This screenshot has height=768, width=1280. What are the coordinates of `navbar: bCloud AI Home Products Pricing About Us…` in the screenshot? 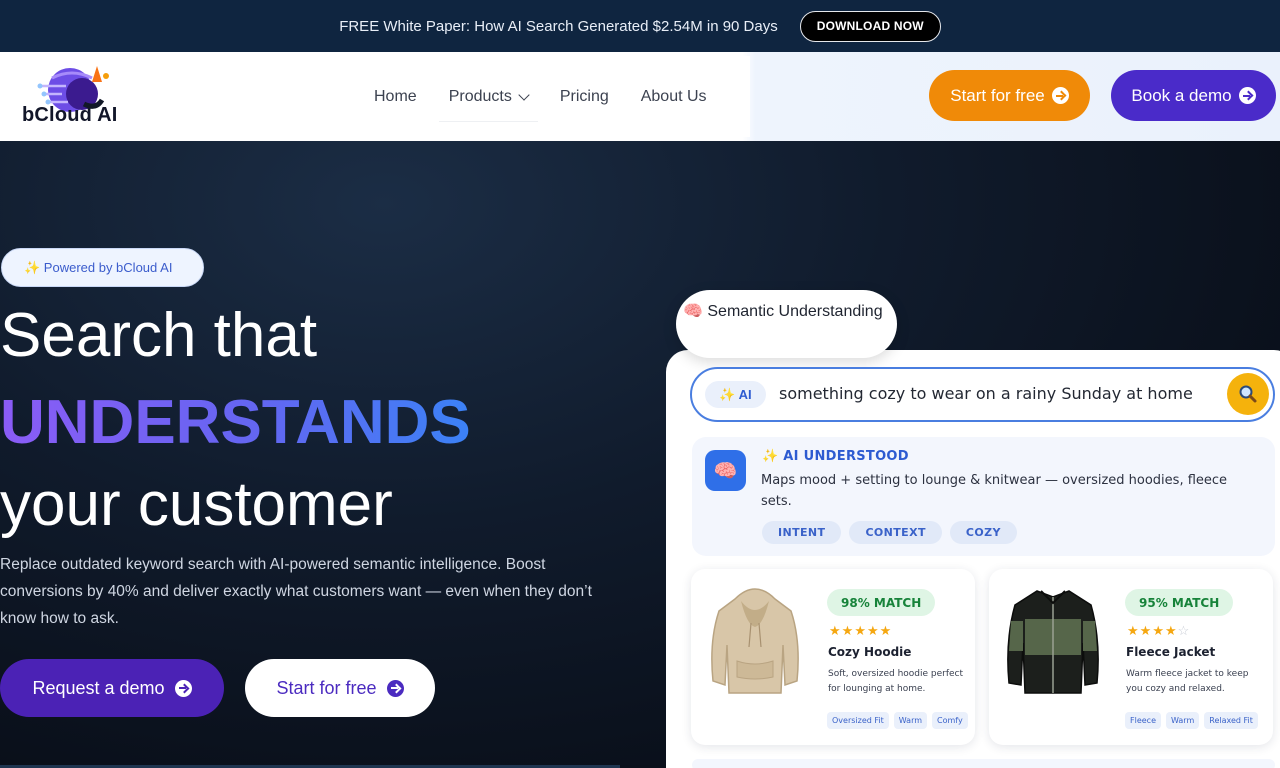 It's located at (640, 96).